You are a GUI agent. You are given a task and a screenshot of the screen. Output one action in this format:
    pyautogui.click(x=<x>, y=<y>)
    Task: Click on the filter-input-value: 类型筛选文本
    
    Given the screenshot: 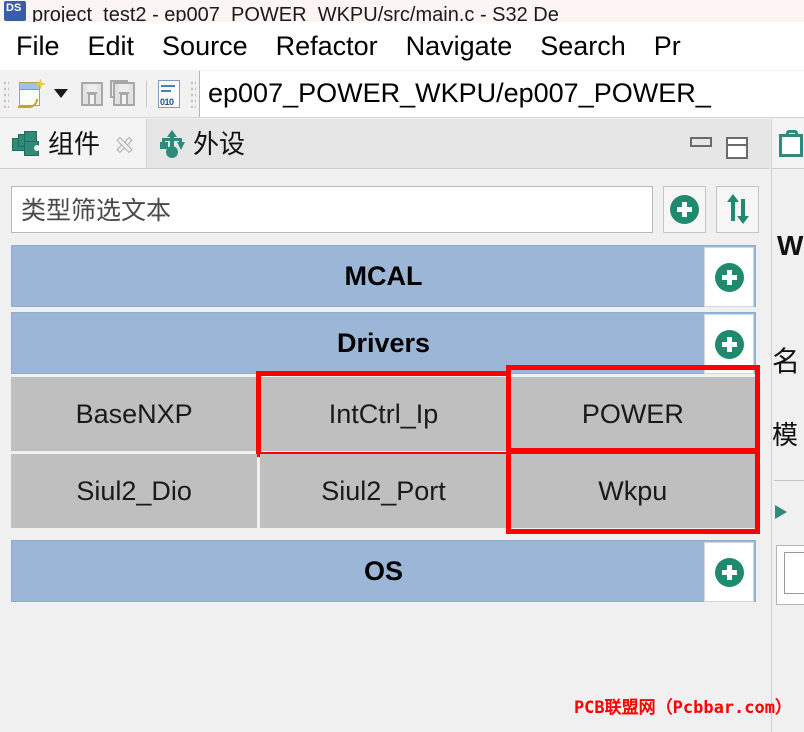 What is the action you would take?
    pyautogui.click(x=96, y=211)
    